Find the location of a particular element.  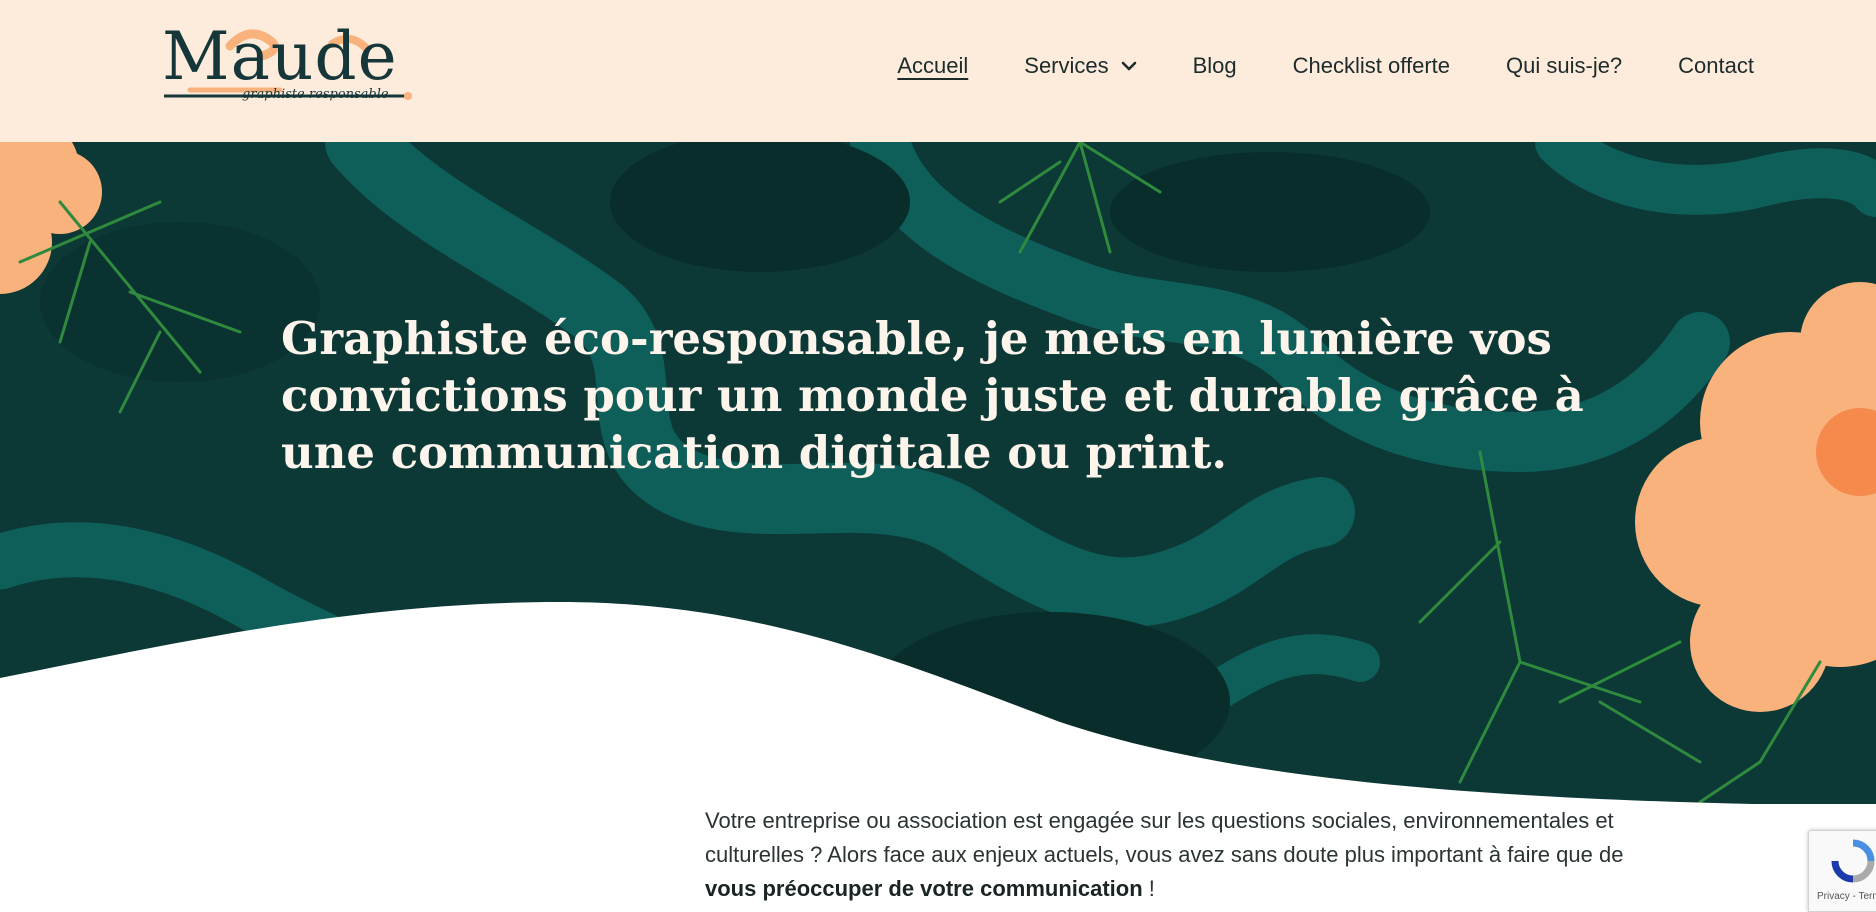

nav-item-qui-suis-je: Qui suis-je? is located at coordinates (1564, 66).